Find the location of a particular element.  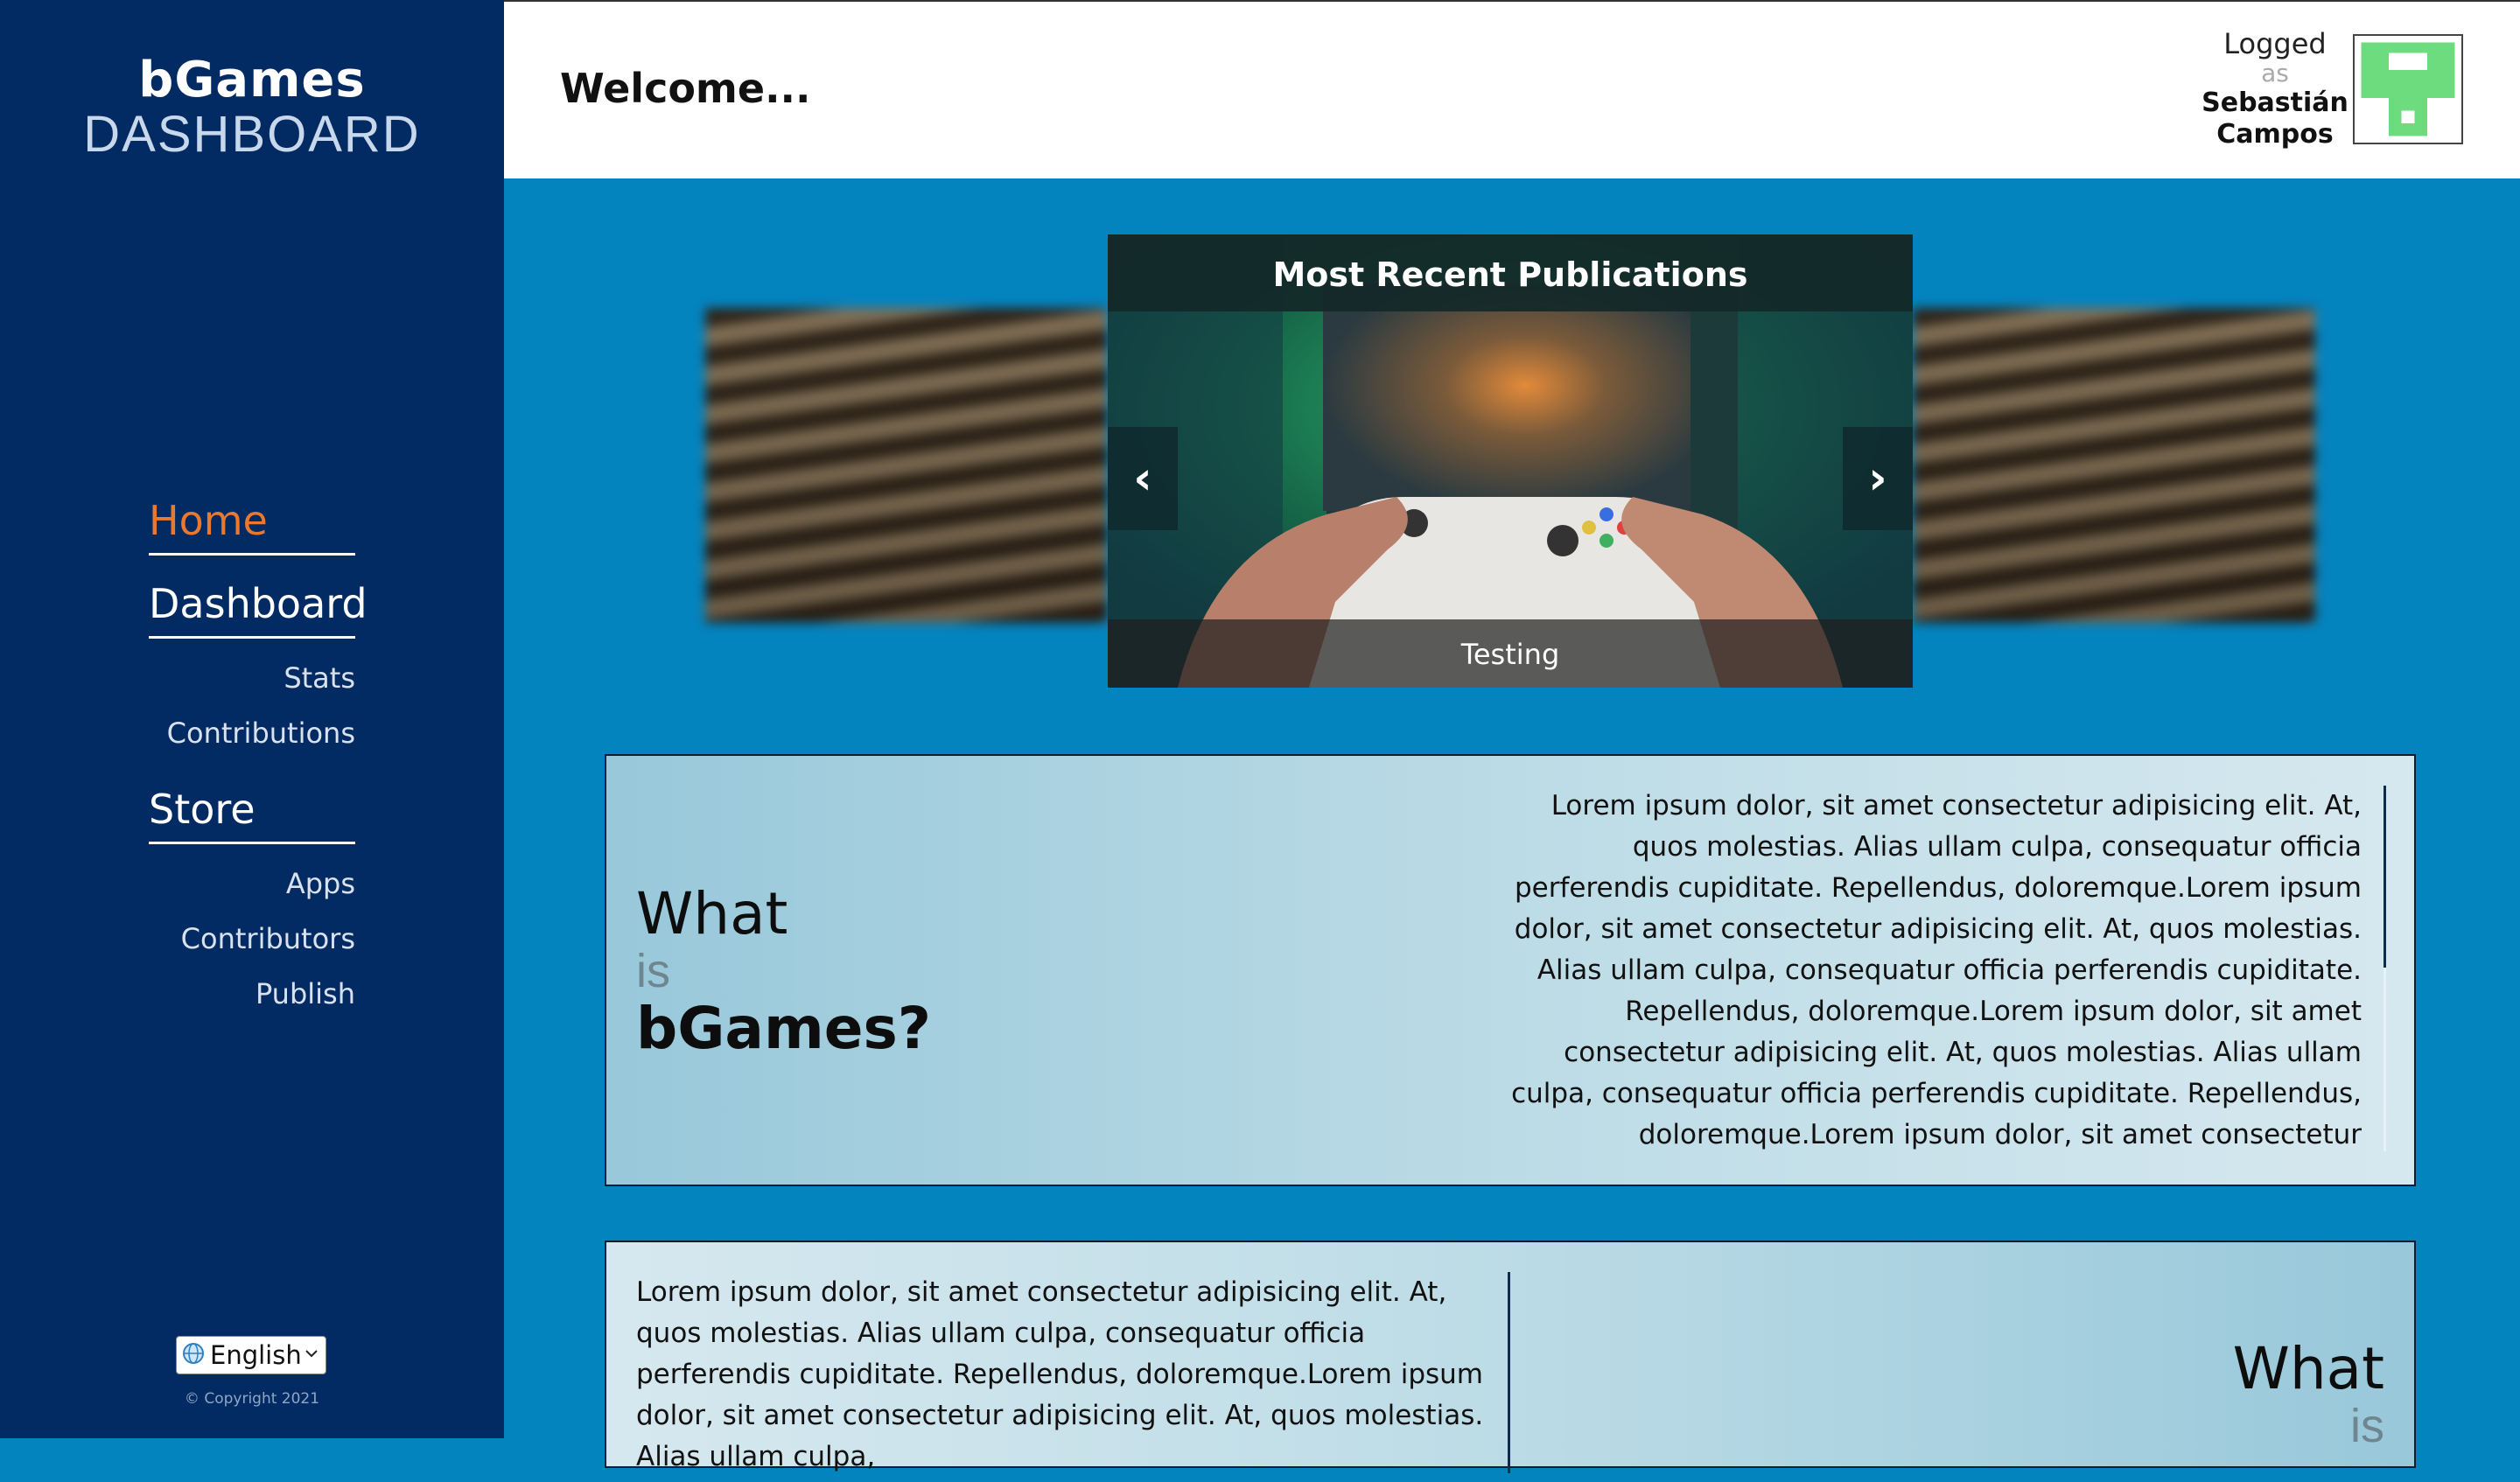

user-info: Logged as Sebastián Campos is located at coordinates (2275, 89).